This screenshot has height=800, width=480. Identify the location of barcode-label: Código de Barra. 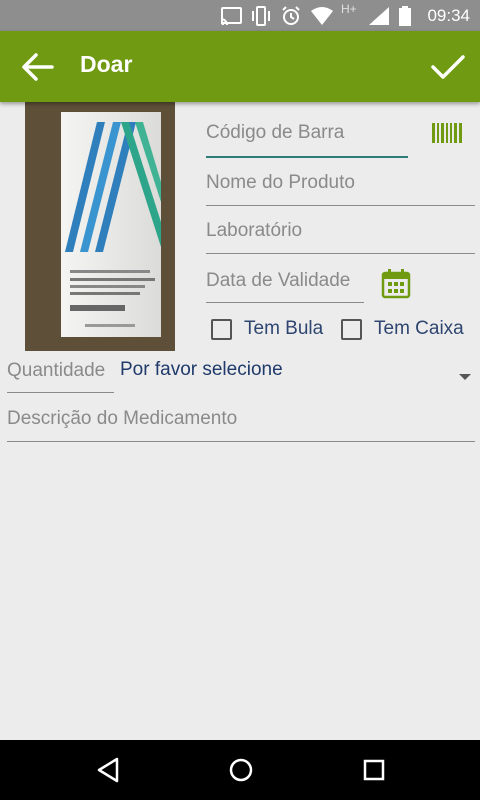
(275, 132).